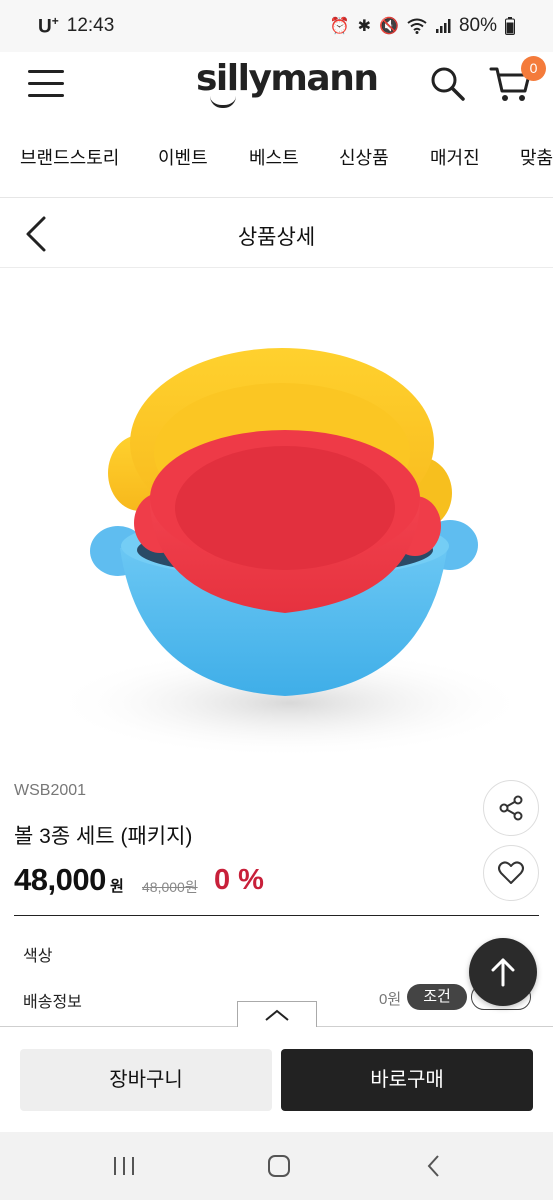 This screenshot has width=553, height=1200. Describe the element at coordinates (38, 956) in the screenshot. I see `color-option-label: 색상` at that location.